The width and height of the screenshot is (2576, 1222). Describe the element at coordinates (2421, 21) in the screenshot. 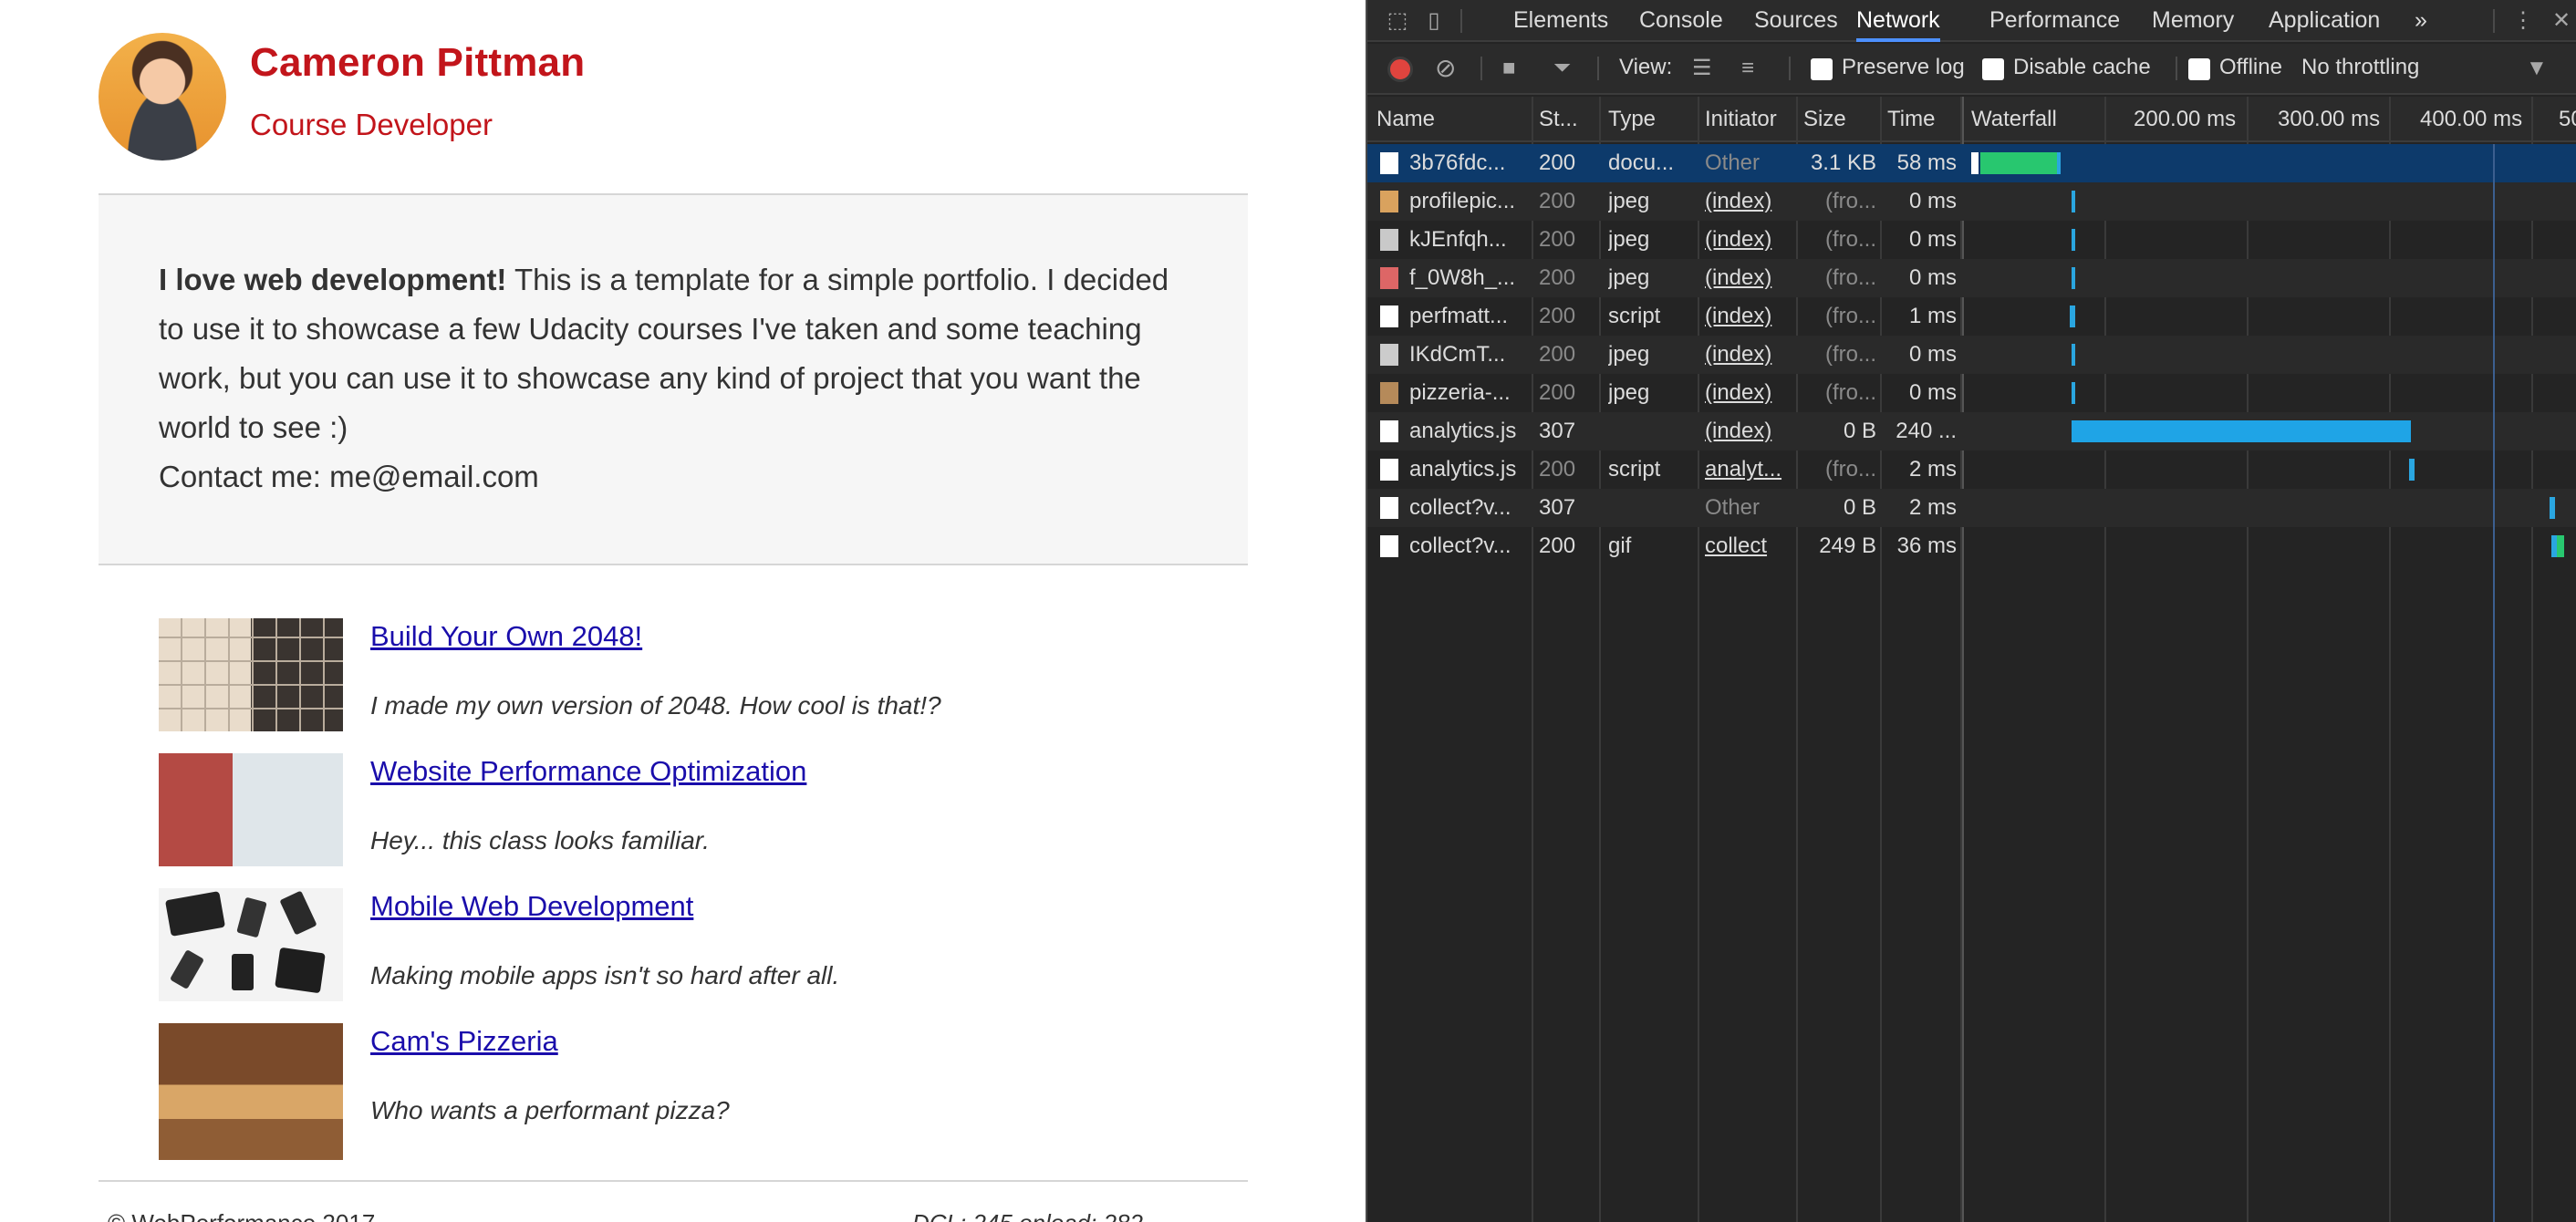

I see `more-tabs-button: »` at that location.